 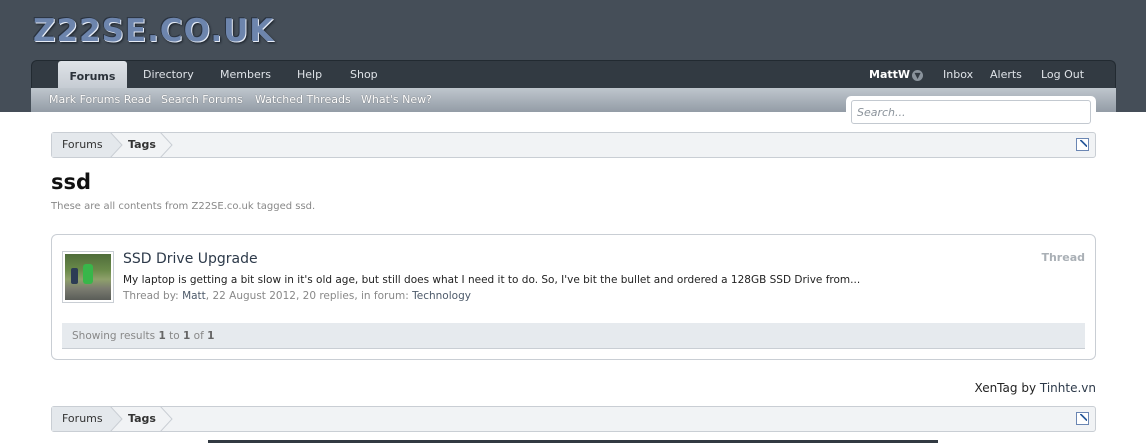 What do you see at coordinates (92, 75) in the screenshot?
I see `tab-forums: Forums` at bounding box center [92, 75].